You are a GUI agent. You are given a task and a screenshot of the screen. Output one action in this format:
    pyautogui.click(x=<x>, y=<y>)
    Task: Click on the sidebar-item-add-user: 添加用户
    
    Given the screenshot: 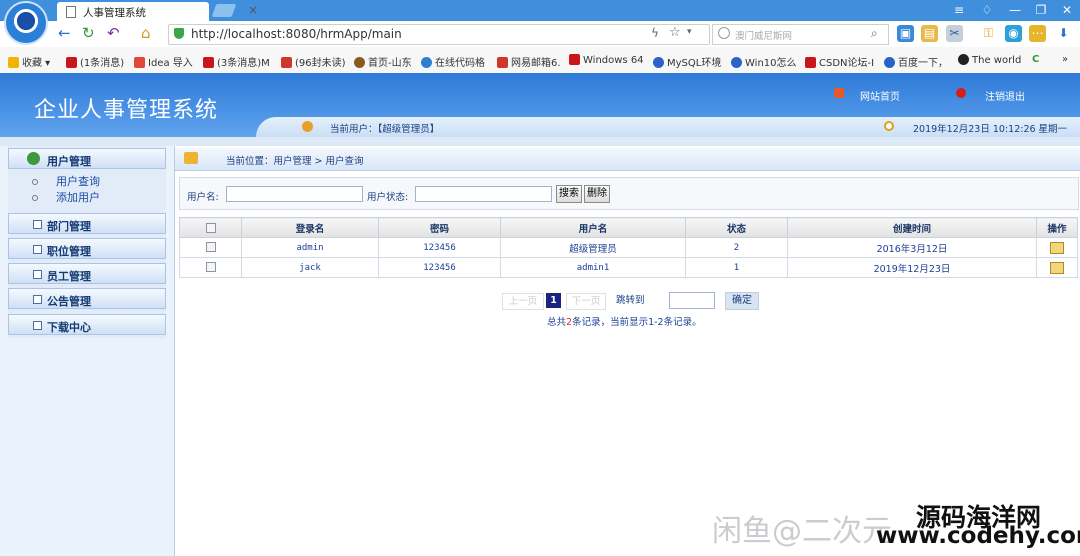 What is the action you would take?
    pyautogui.click(x=78, y=197)
    